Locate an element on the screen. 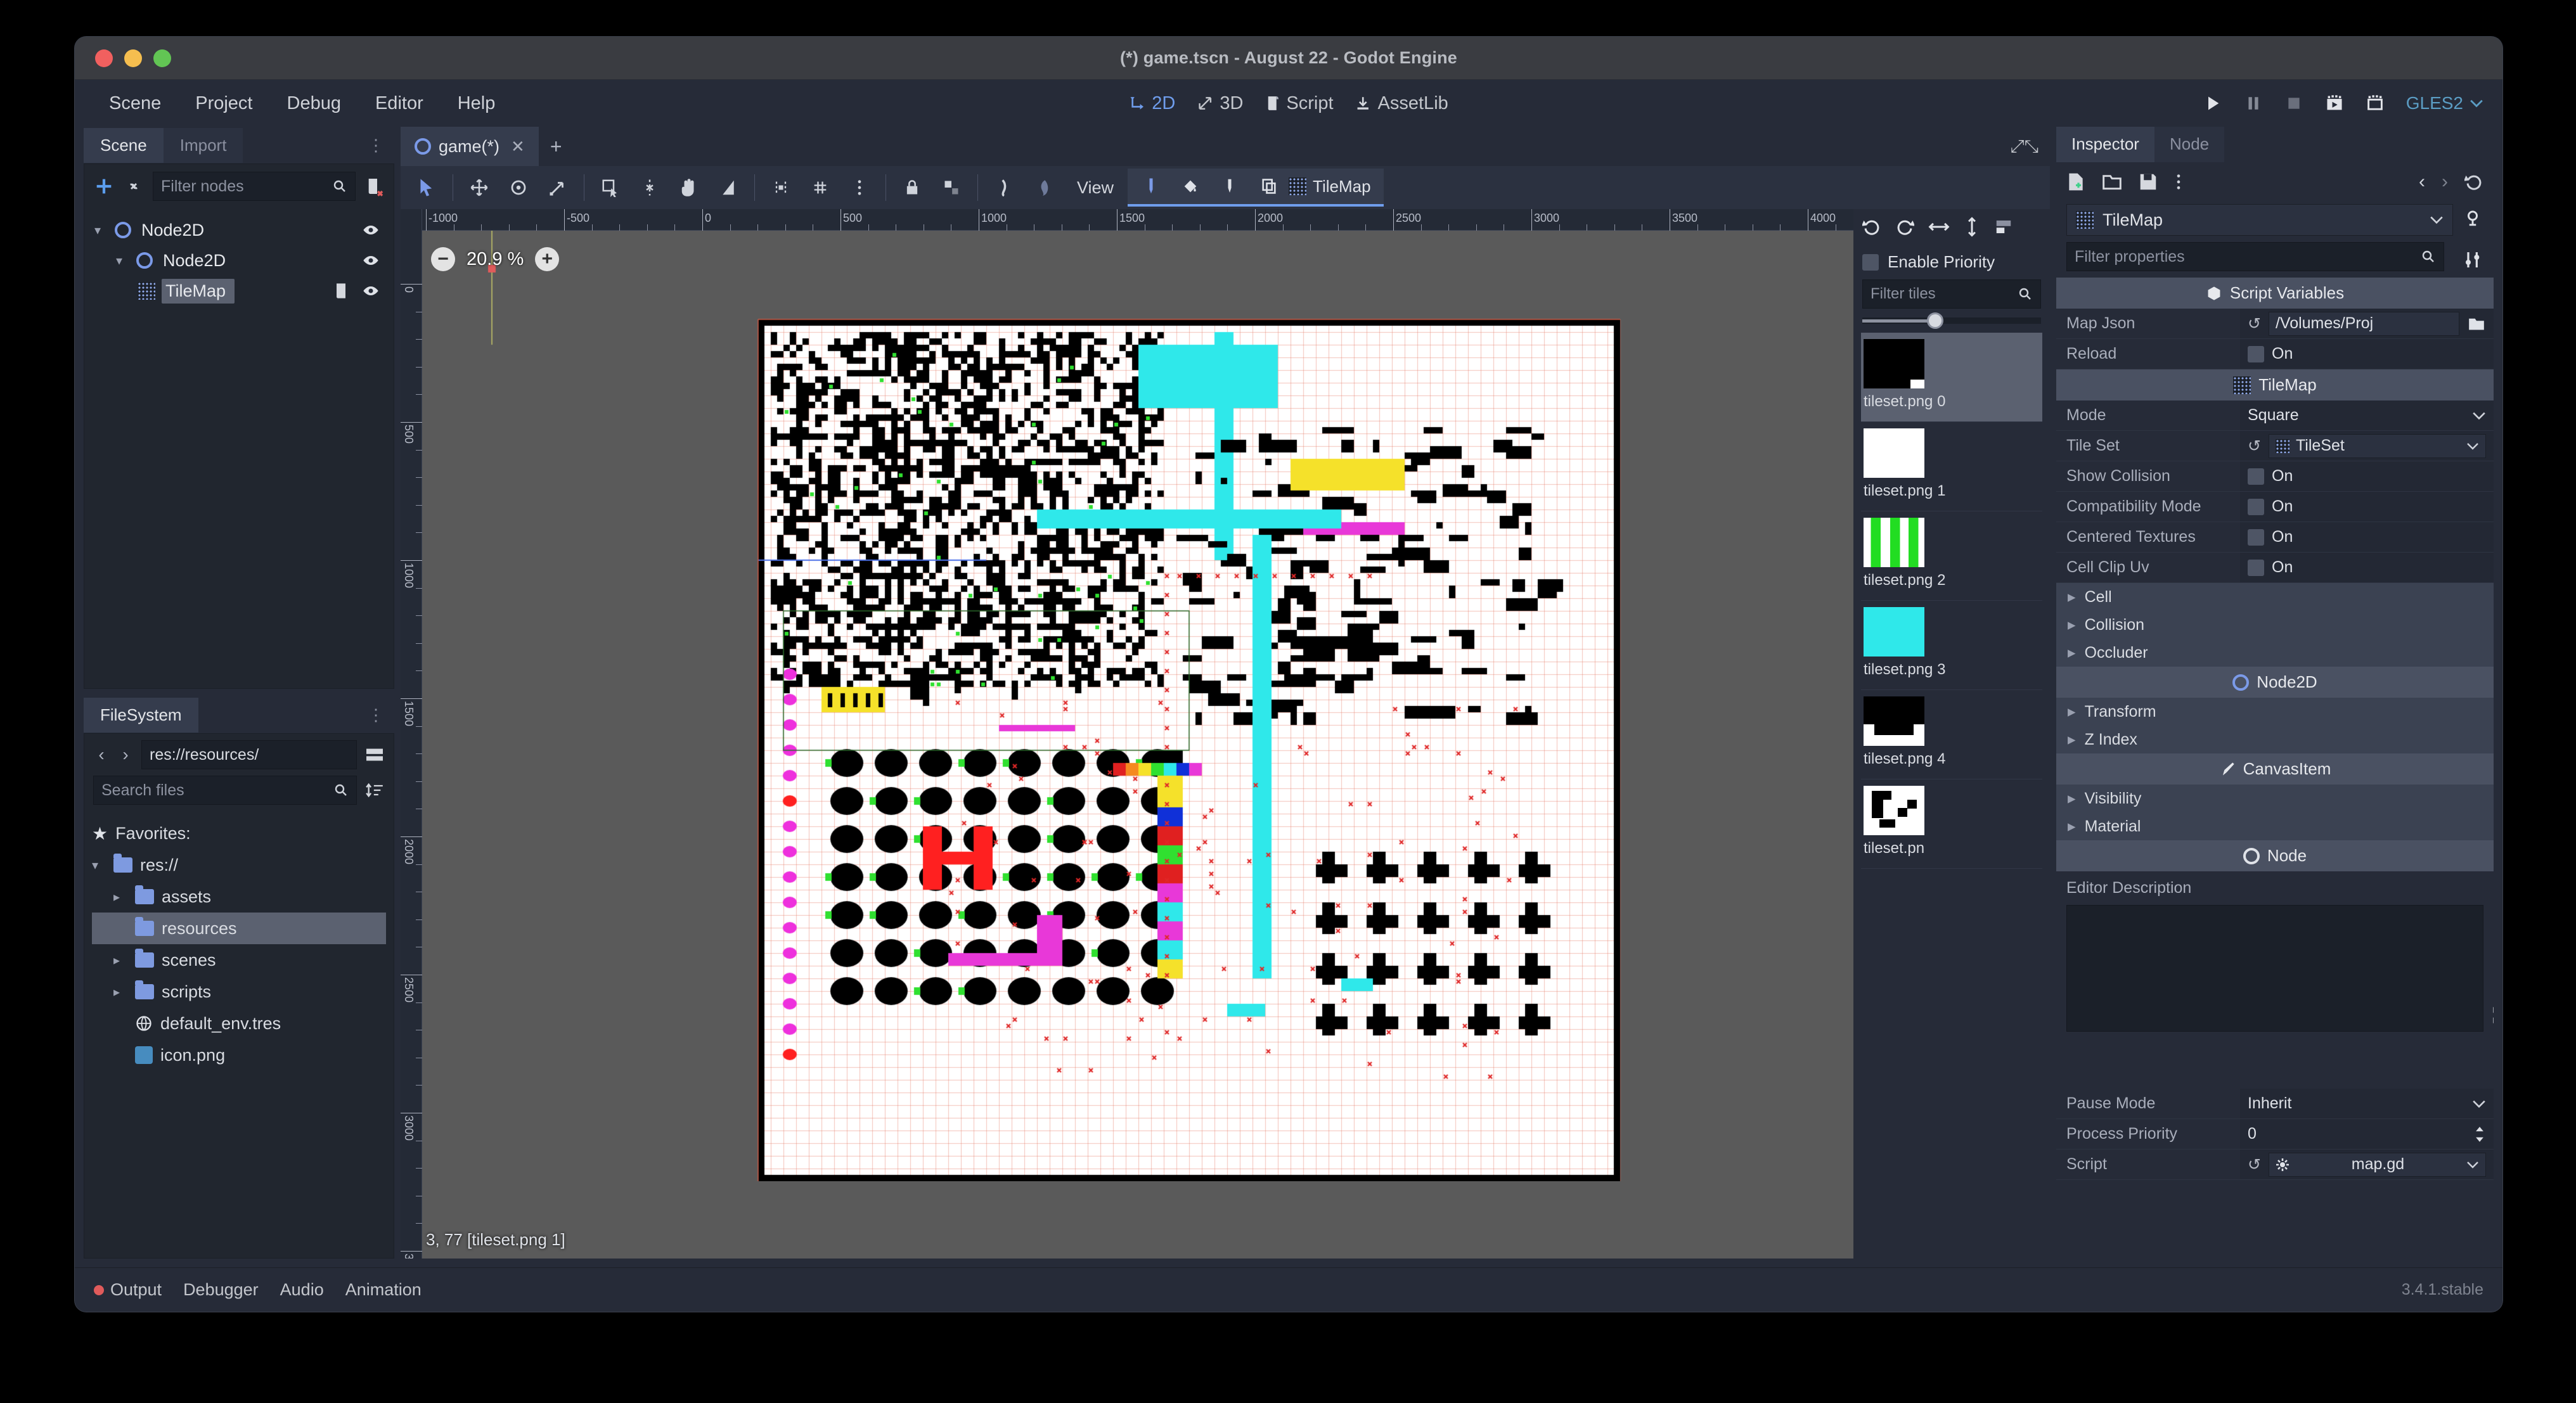 Image resolution: width=2576 pixels, height=1403 pixels. script-icon is located at coordinates (341, 291).